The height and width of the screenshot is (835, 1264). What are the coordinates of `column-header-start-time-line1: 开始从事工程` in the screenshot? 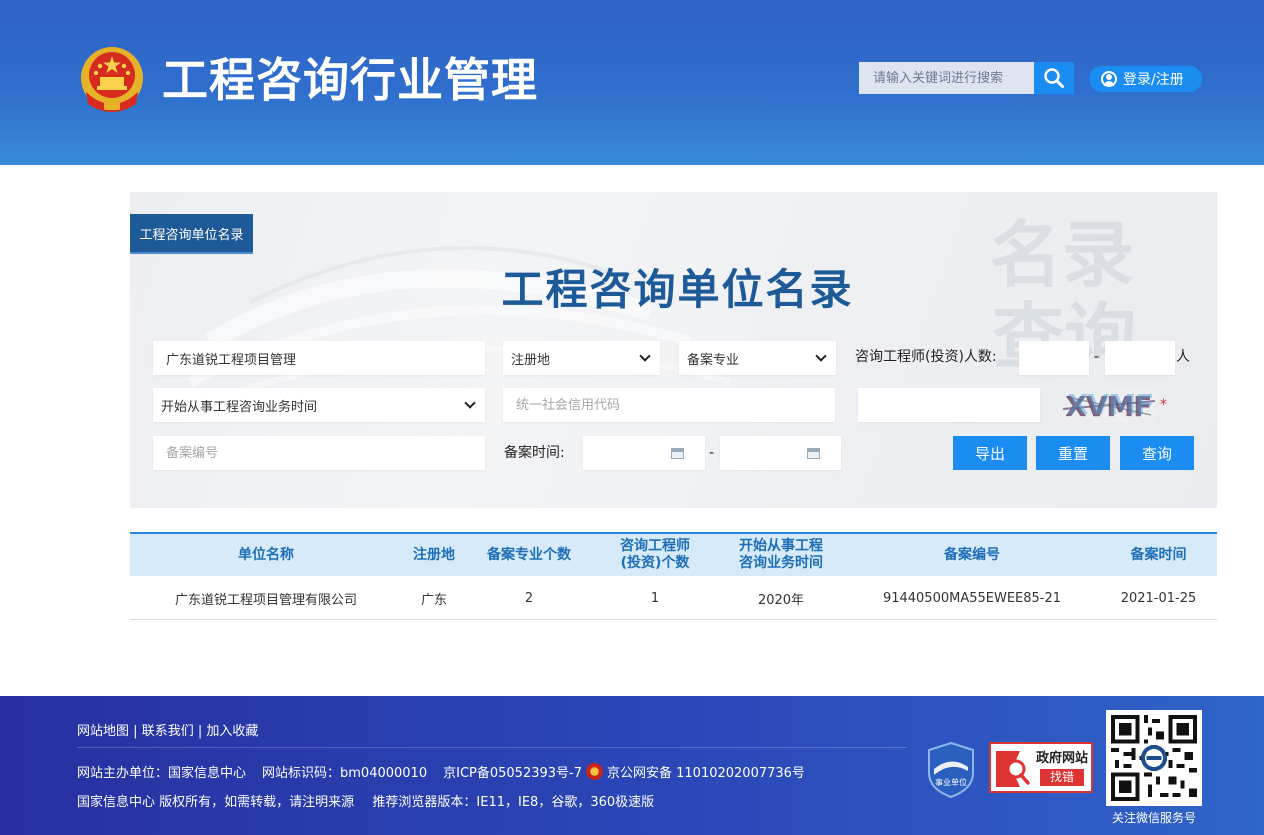 It's located at (781, 546).